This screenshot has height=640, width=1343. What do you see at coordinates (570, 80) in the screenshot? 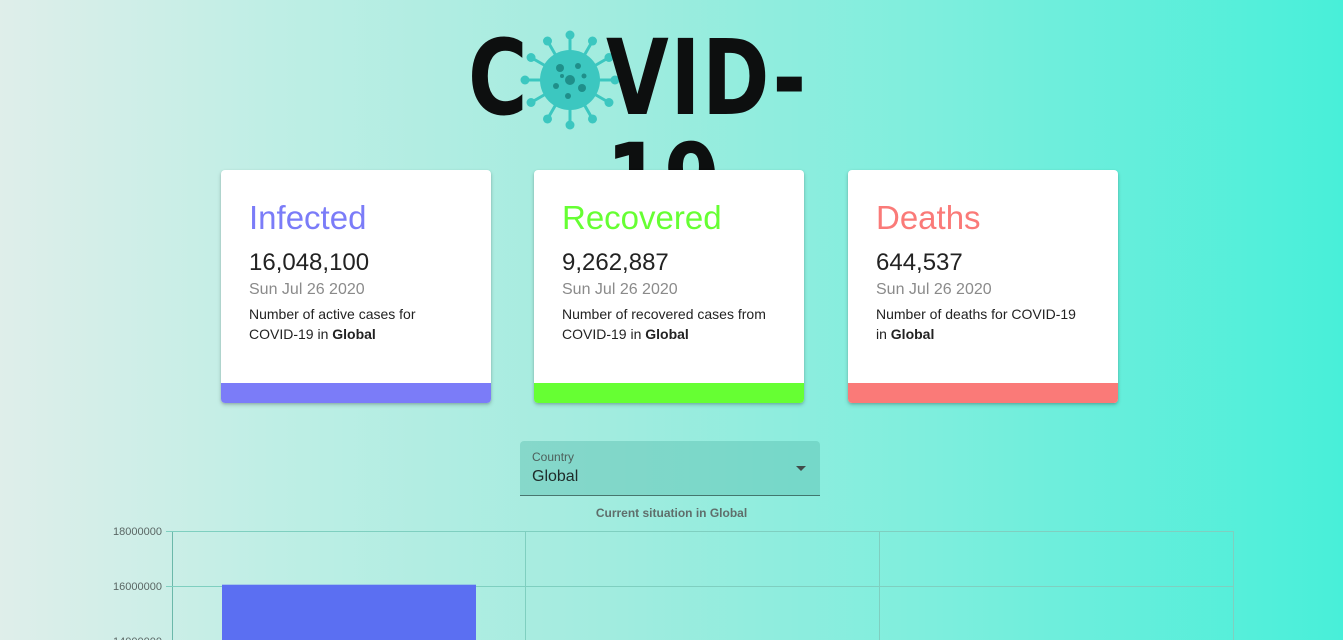
I see `virus-icon` at bounding box center [570, 80].